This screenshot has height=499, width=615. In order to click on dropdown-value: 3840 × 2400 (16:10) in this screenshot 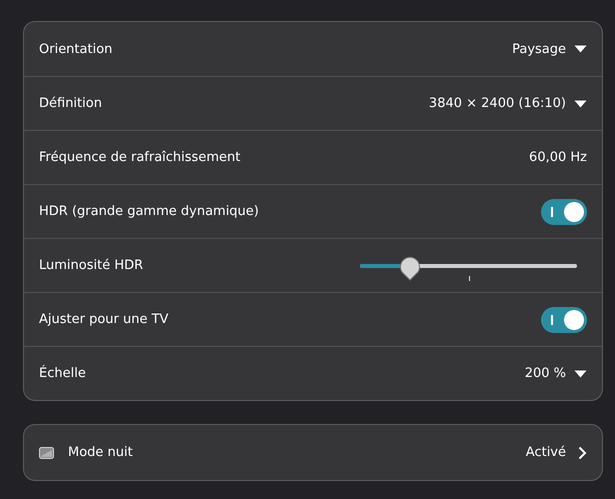, I will do `click(497, 103)`.